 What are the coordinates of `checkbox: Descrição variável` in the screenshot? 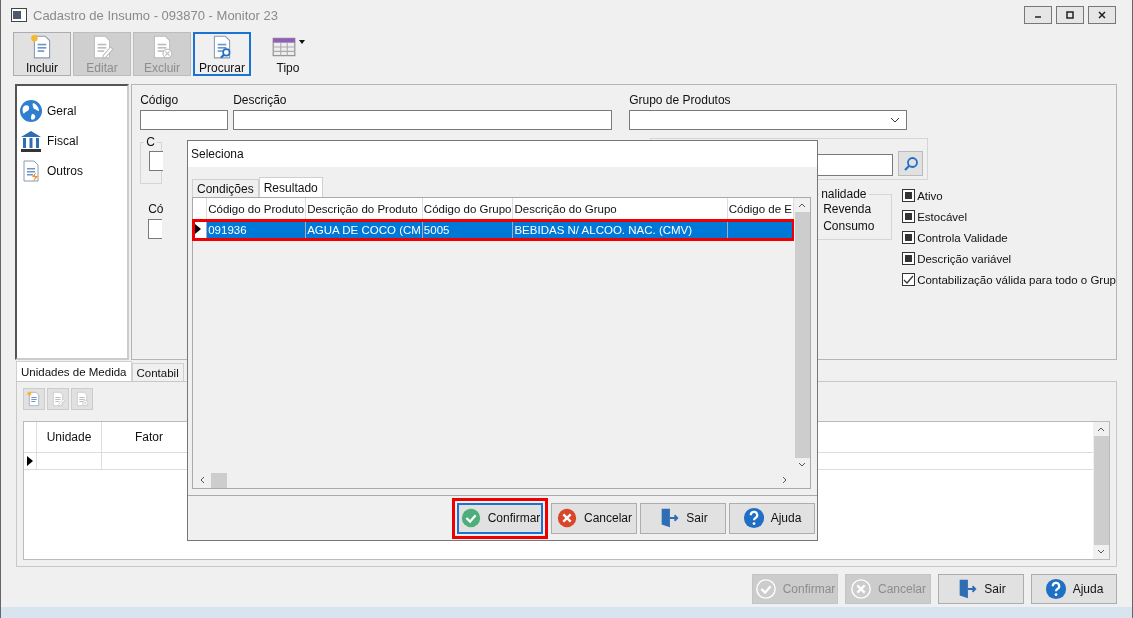 It's located at (1009, 258).